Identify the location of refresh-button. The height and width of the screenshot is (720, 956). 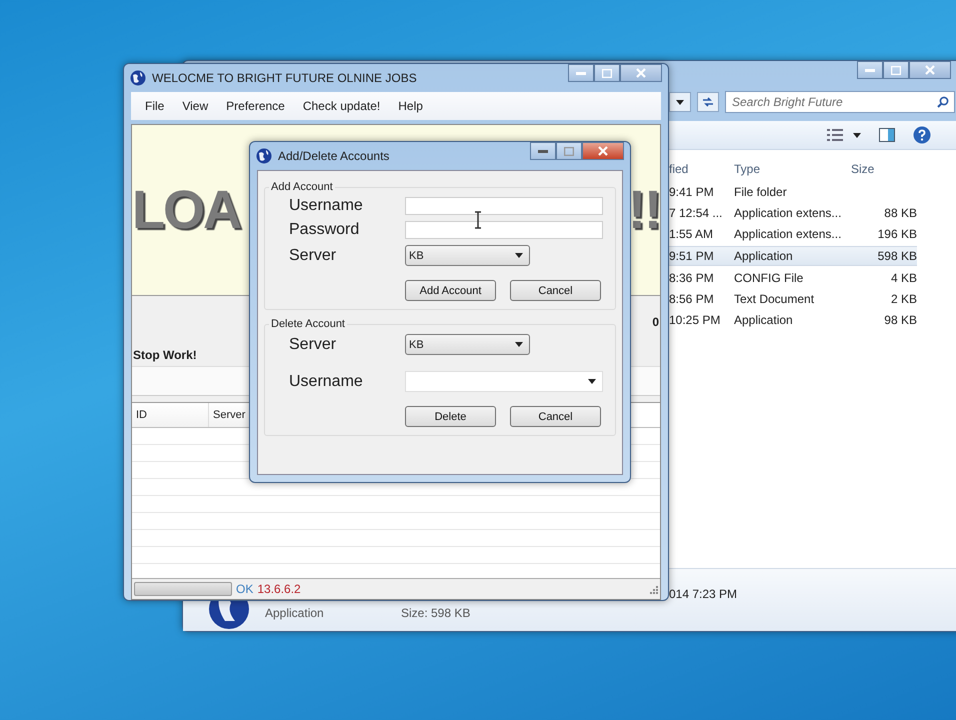
(708, 102).